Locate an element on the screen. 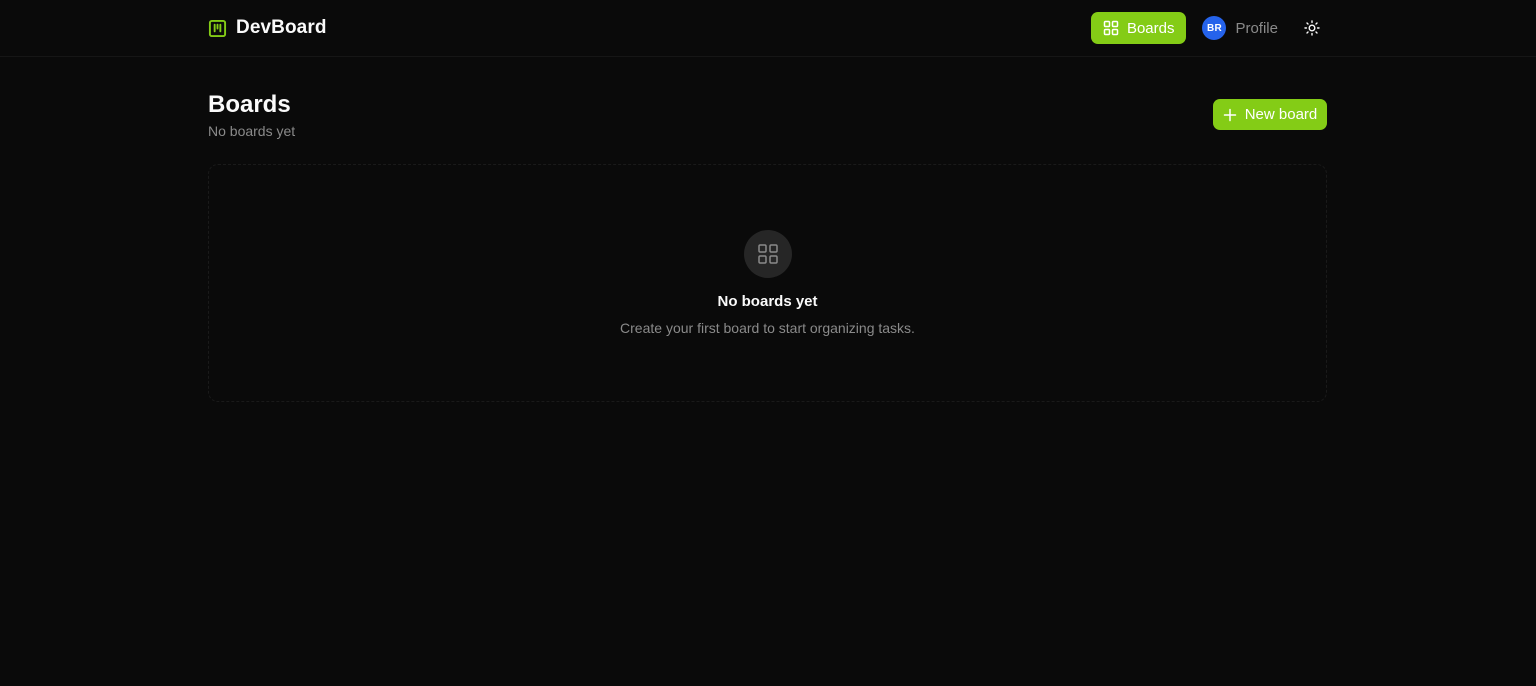 Image resolution: width=1536 pixels, height=686 pixels. new-board-button: New board is located at coordinates (1270, 114).